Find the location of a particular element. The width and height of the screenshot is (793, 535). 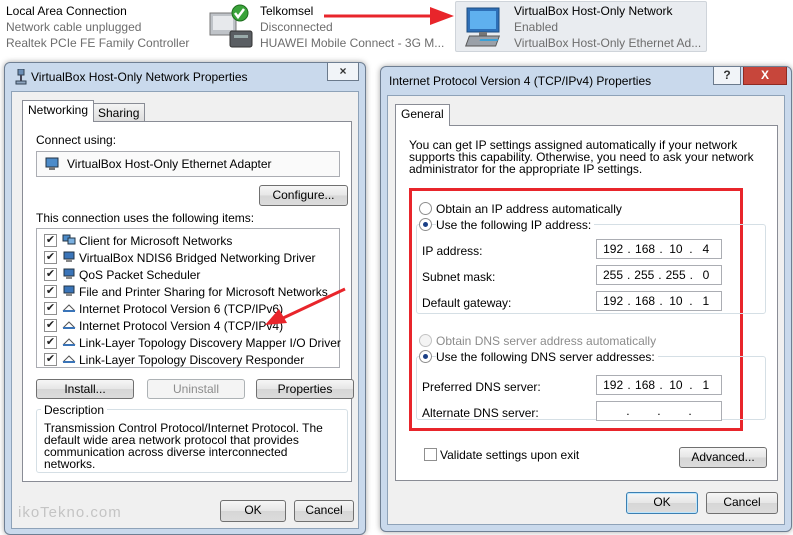

list-item: ✔ Link-Layer Topology Discovery Responder is located at coordinates (187, 359).